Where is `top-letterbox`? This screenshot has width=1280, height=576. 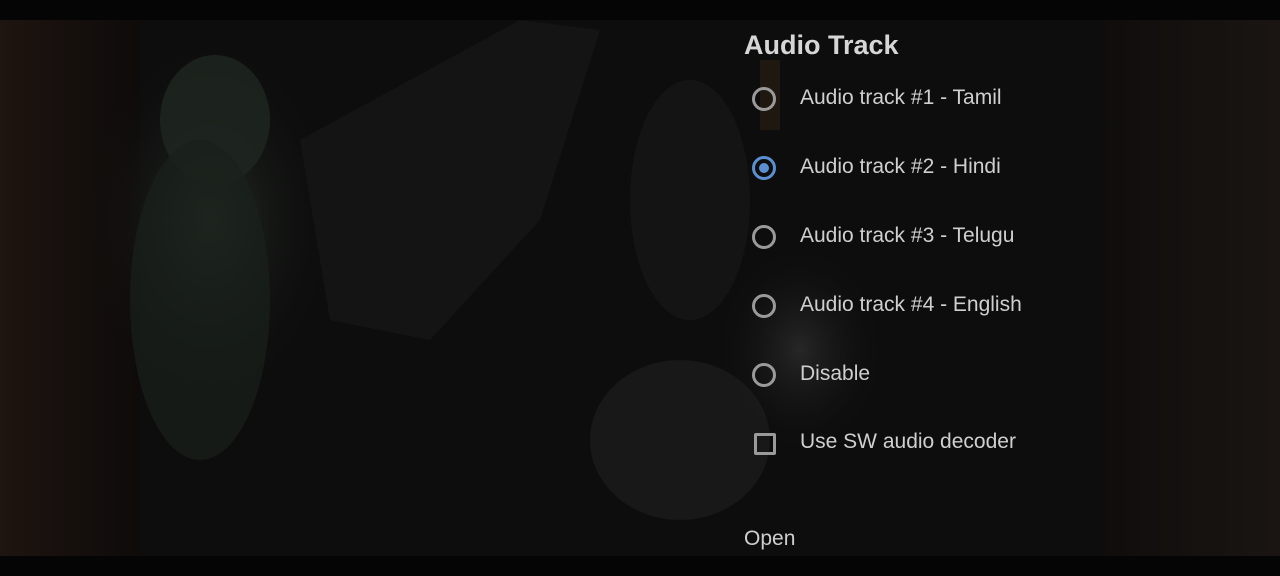
top-letterbox is located at coordinates (640, 10).